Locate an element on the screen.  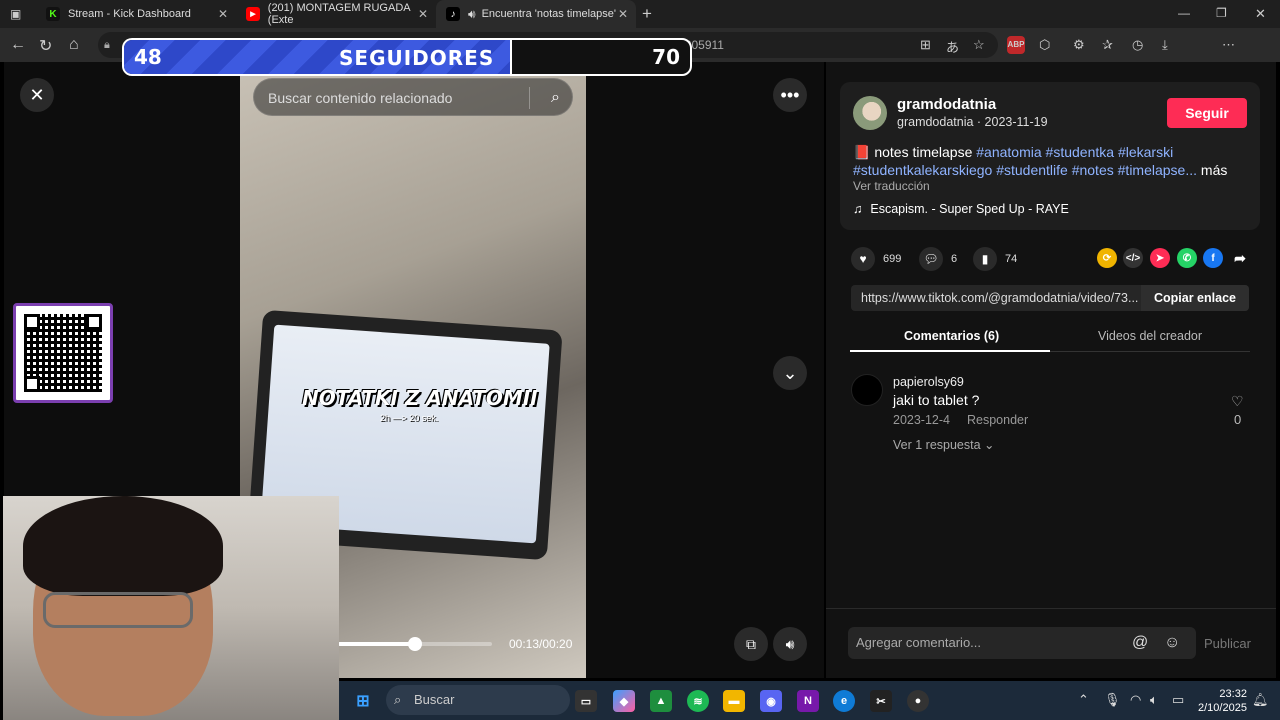
obs-icon: ● is located at coordinates (918, 701).